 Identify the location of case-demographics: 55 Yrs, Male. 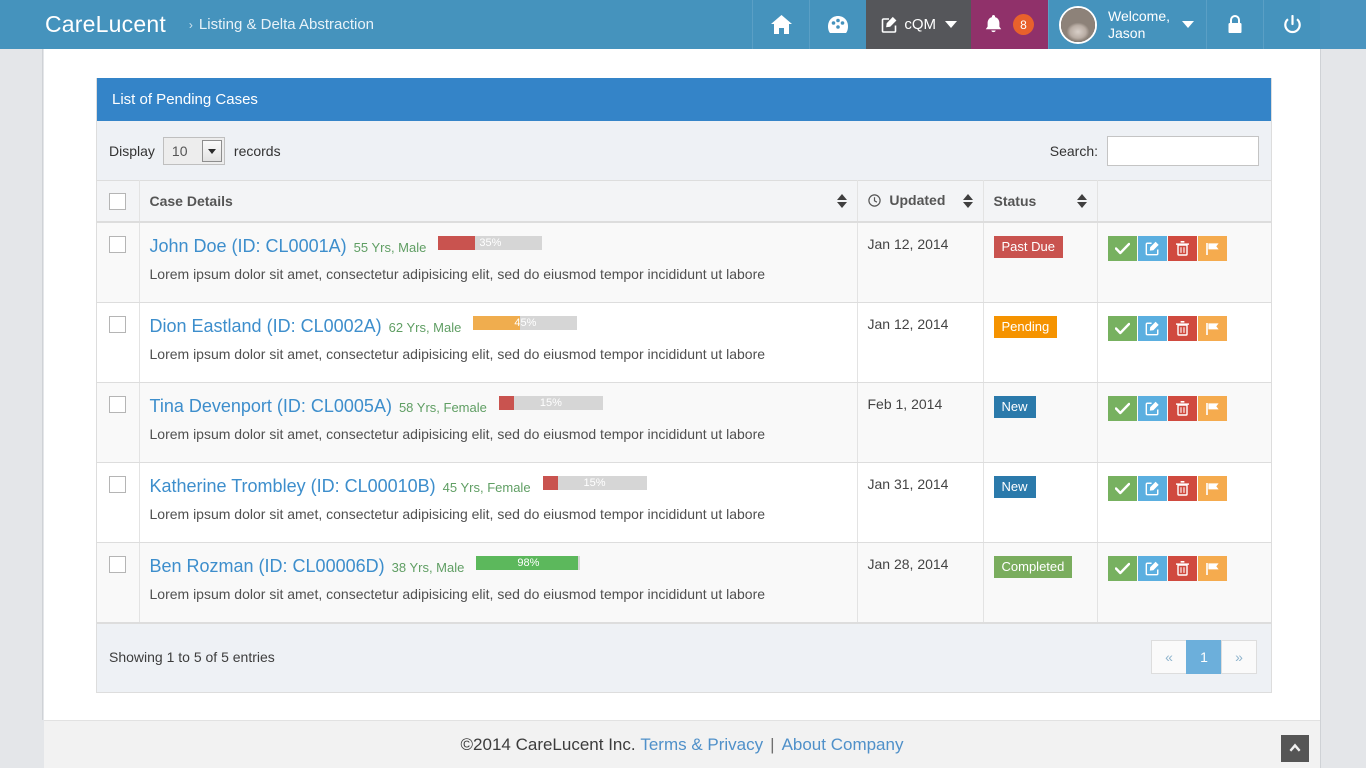
(390, 247).